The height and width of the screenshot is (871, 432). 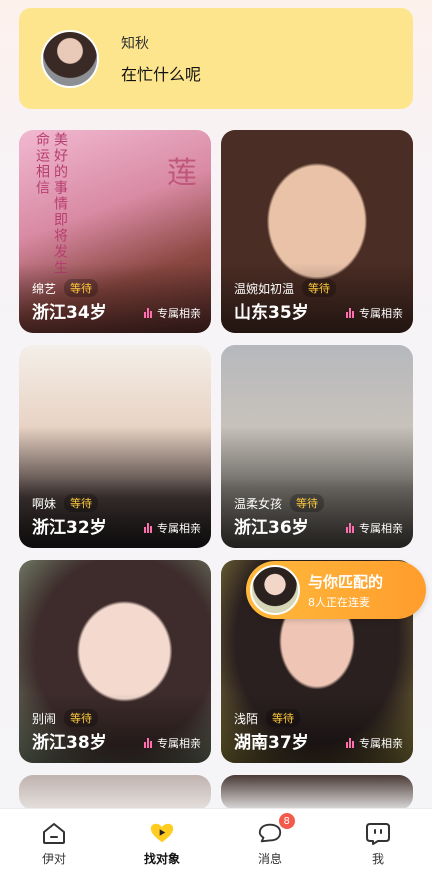 What do you see at coordinates (271, 528) in the screenshot?
I see `profile-location-age: 浙江36岁` at bounding box center [271, 528].